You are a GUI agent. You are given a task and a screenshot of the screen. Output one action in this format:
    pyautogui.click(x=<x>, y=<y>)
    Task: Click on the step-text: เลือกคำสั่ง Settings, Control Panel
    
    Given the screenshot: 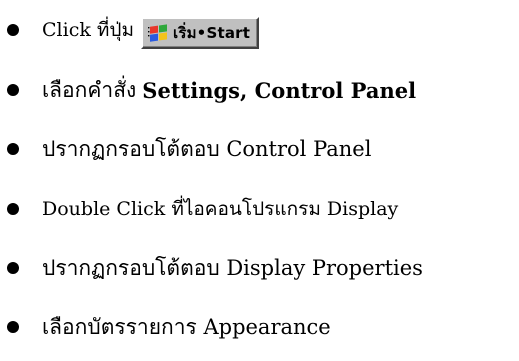 What is the action you would take?
    pyautogui.click(x=229, y=90)
    